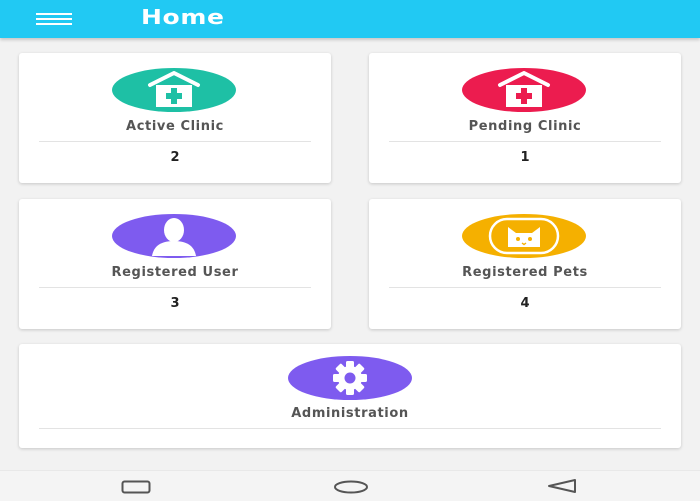  What do you see at coordinates (175, 157) in the screenshot?
I see `active-clinic-count: 2` at bounding box center [175, 157].